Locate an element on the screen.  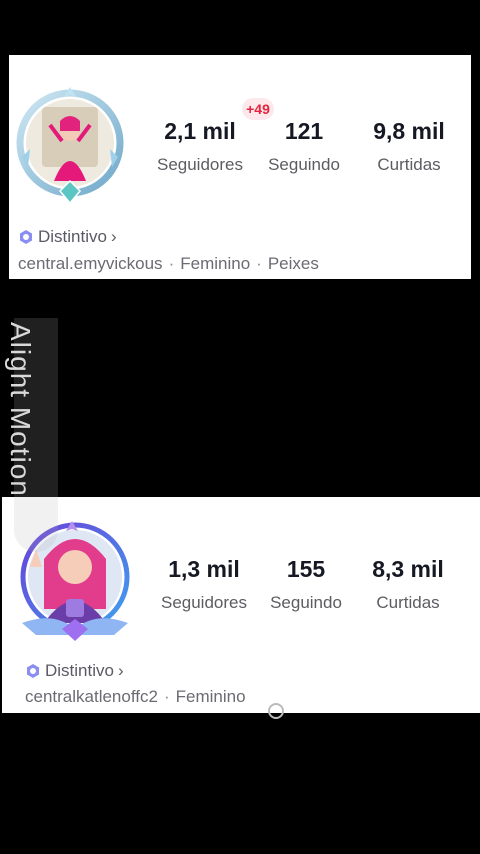
followers-count: 1,3 mil is located at coordinates (204, 569).